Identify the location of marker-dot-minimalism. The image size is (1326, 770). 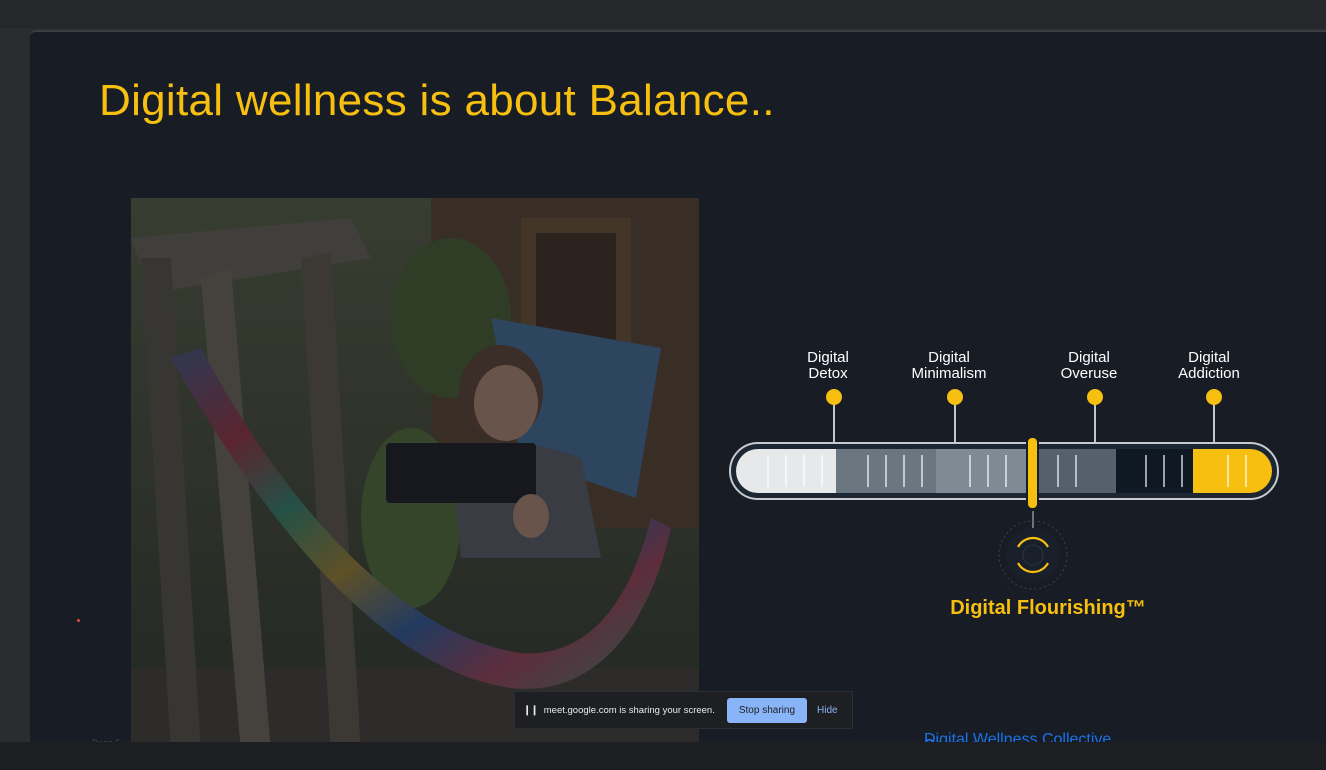
(955, 397).